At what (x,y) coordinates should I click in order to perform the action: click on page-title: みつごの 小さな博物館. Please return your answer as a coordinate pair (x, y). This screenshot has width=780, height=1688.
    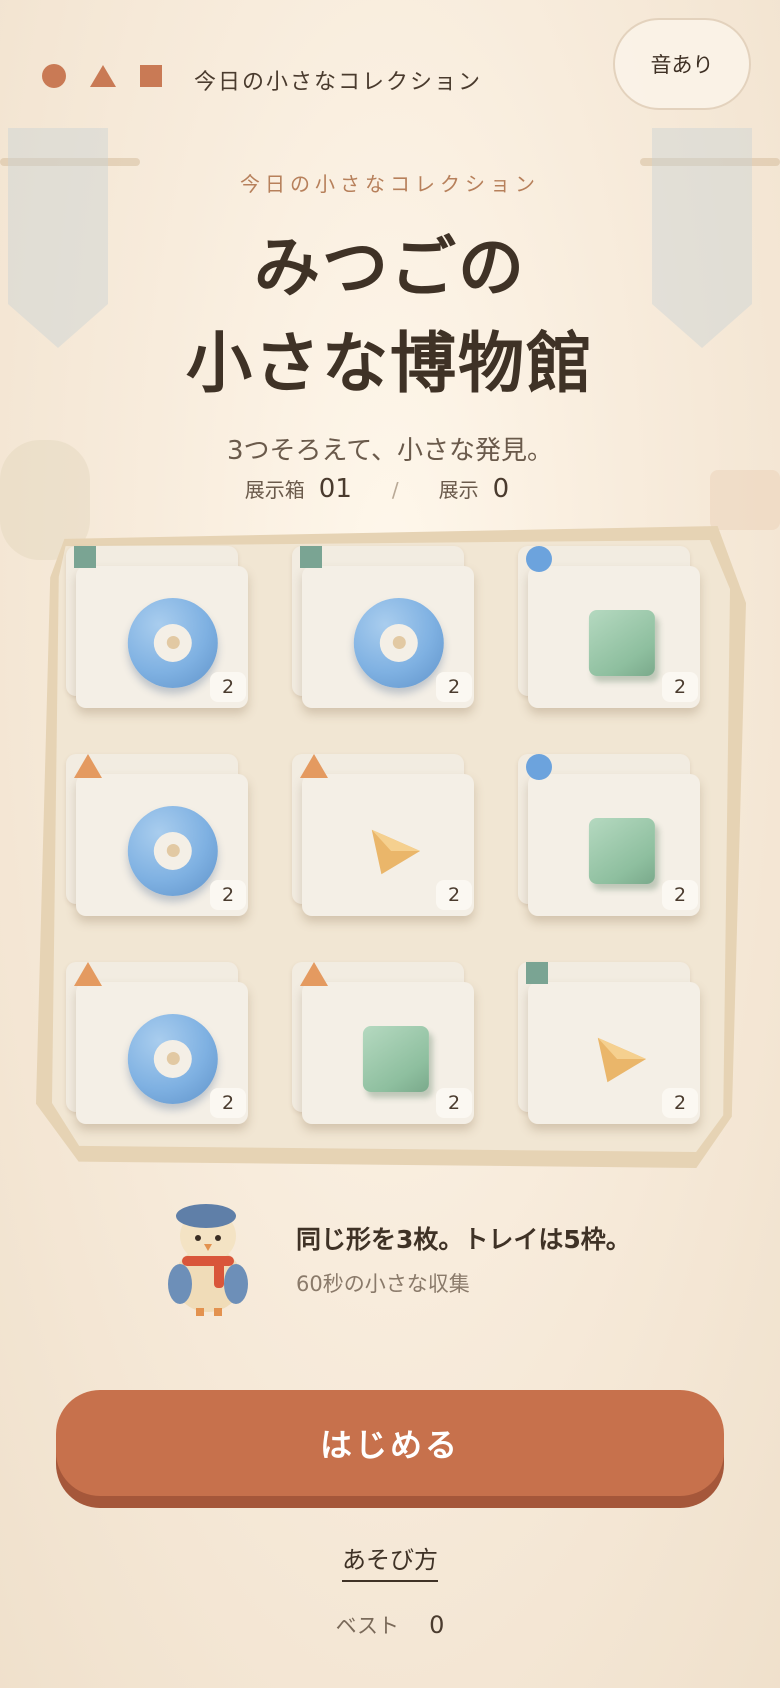
    Looking at the image, I should click on (390, 316).